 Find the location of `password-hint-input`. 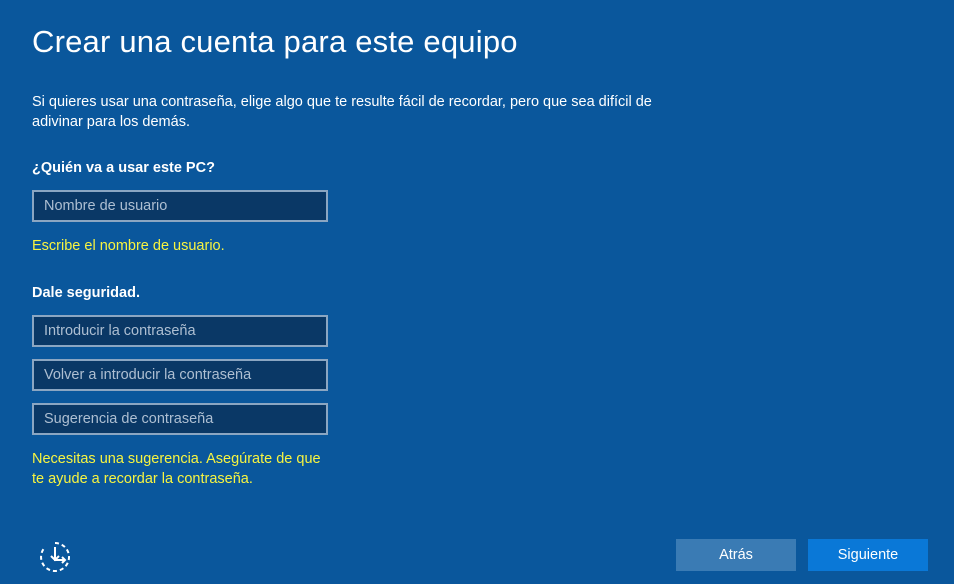

password-hint-input is located at coordinates (180, 419).